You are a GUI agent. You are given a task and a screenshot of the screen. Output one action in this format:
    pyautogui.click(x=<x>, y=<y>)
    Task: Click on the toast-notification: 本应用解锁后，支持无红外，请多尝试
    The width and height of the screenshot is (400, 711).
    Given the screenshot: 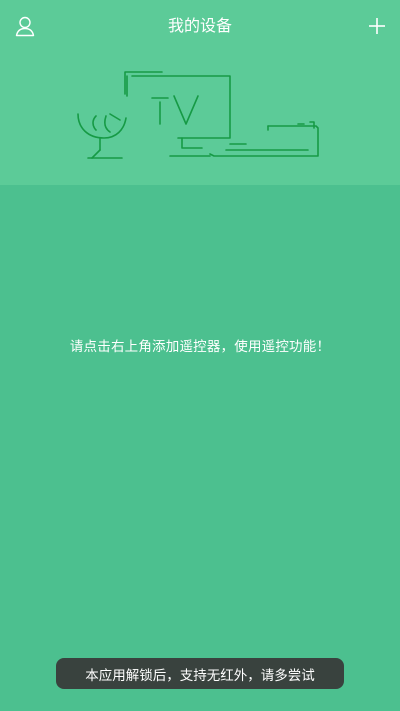 What is the action you would take?
    pyautogui.click(x=200, y=673)
    